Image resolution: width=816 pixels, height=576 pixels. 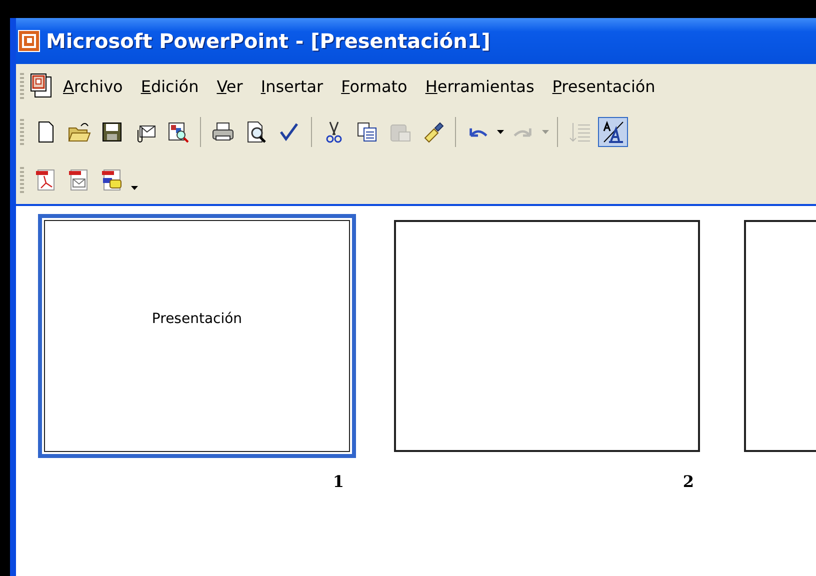 I want to click on menu-item: Ver, so click(x=230, y=86).